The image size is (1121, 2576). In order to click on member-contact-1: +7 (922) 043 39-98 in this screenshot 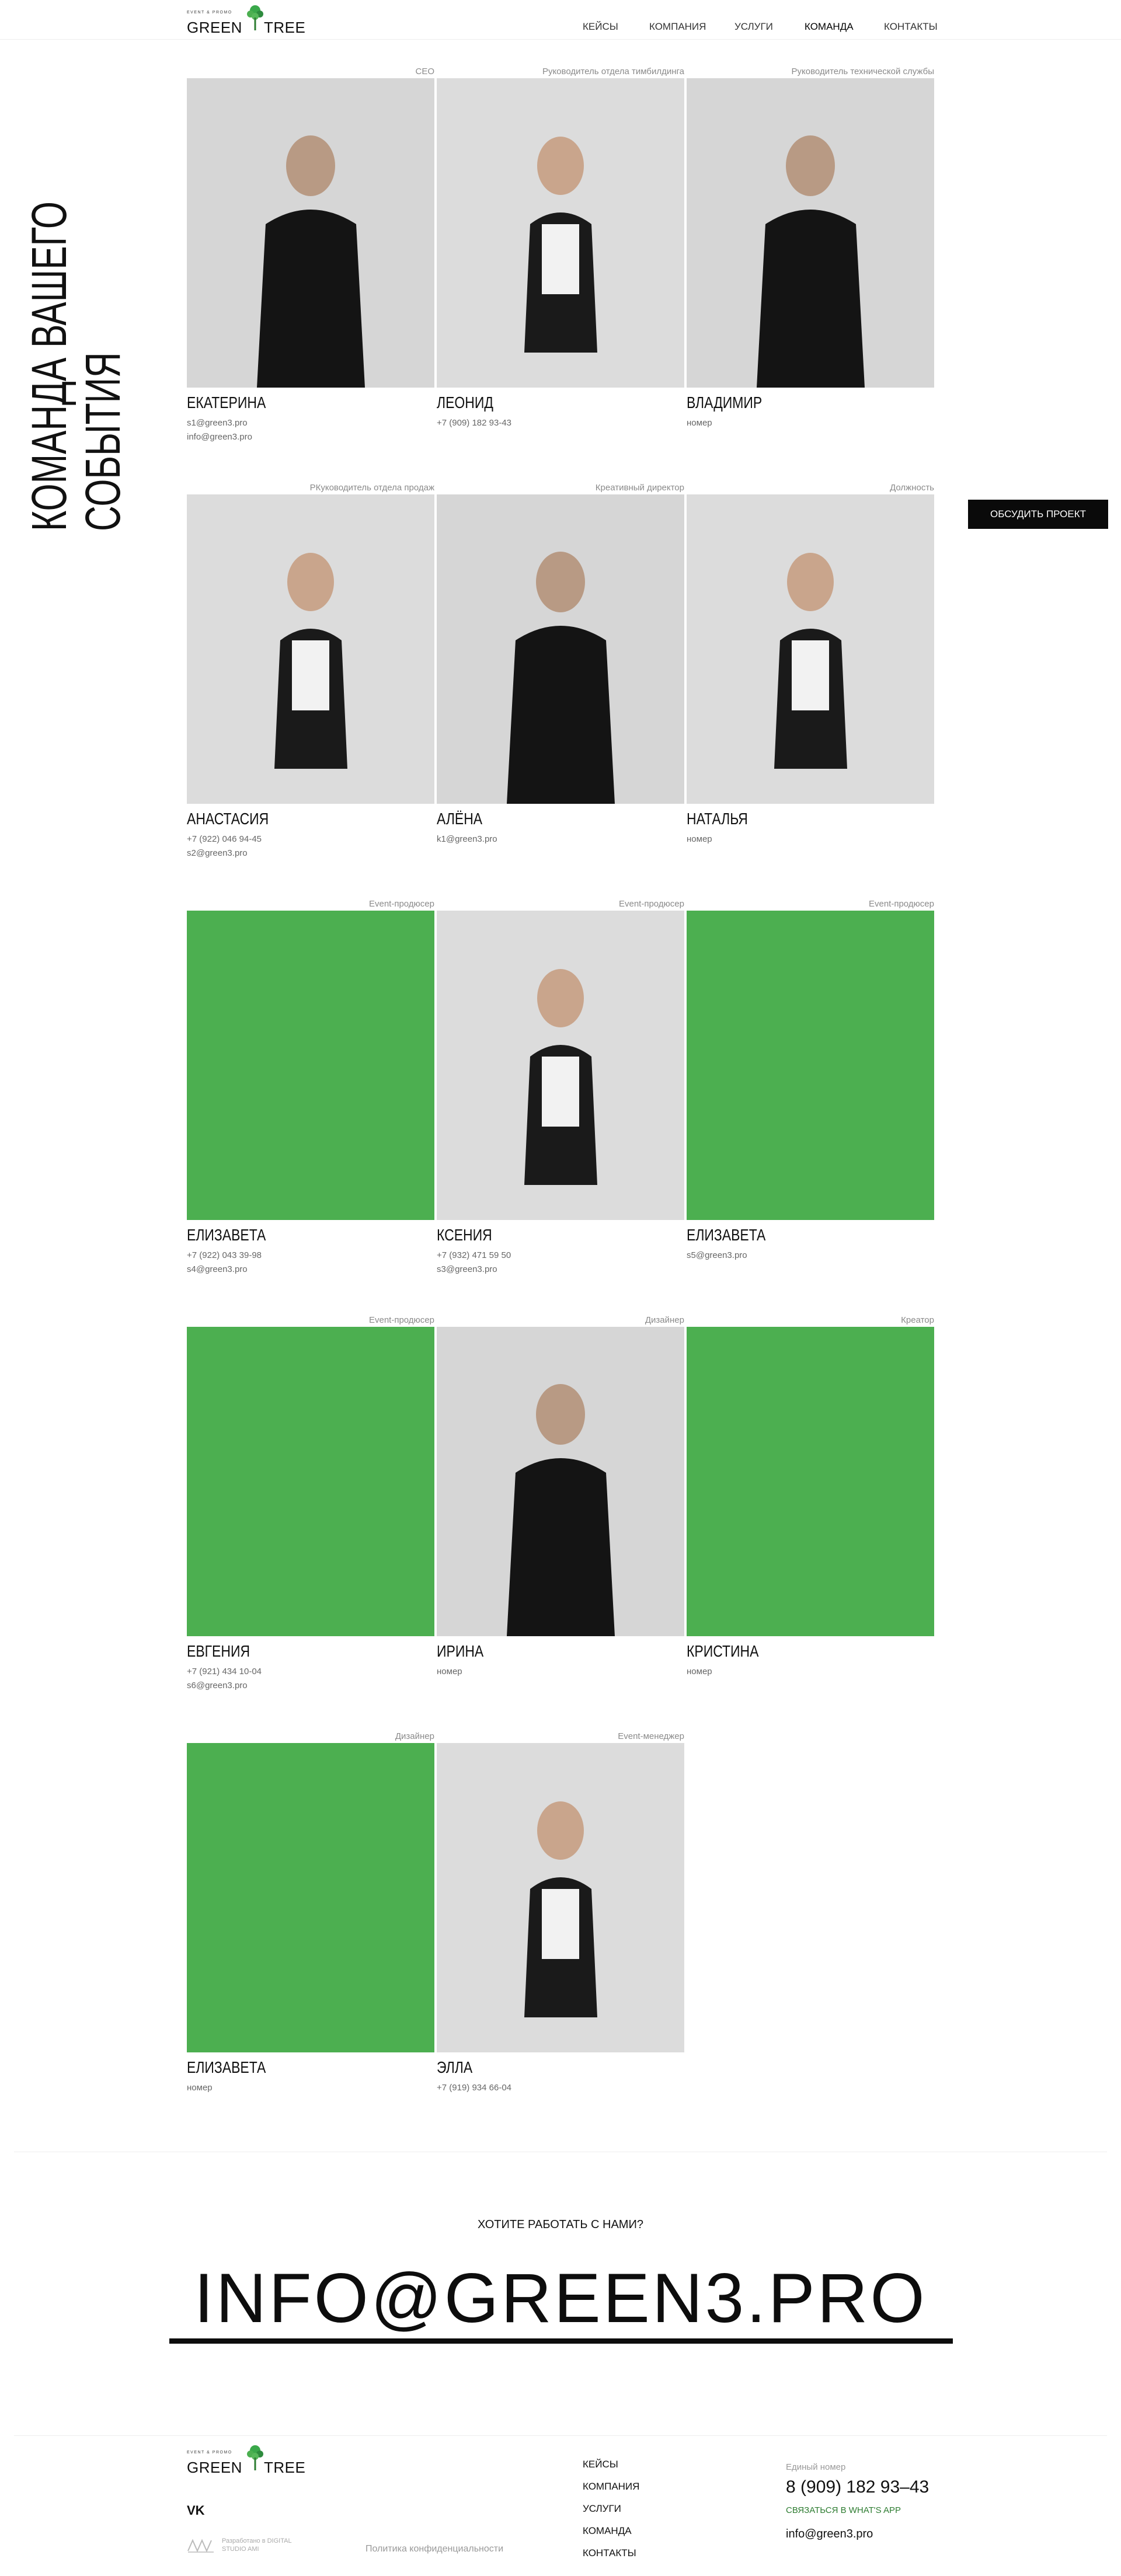, I will do `click(224, 1255)`.